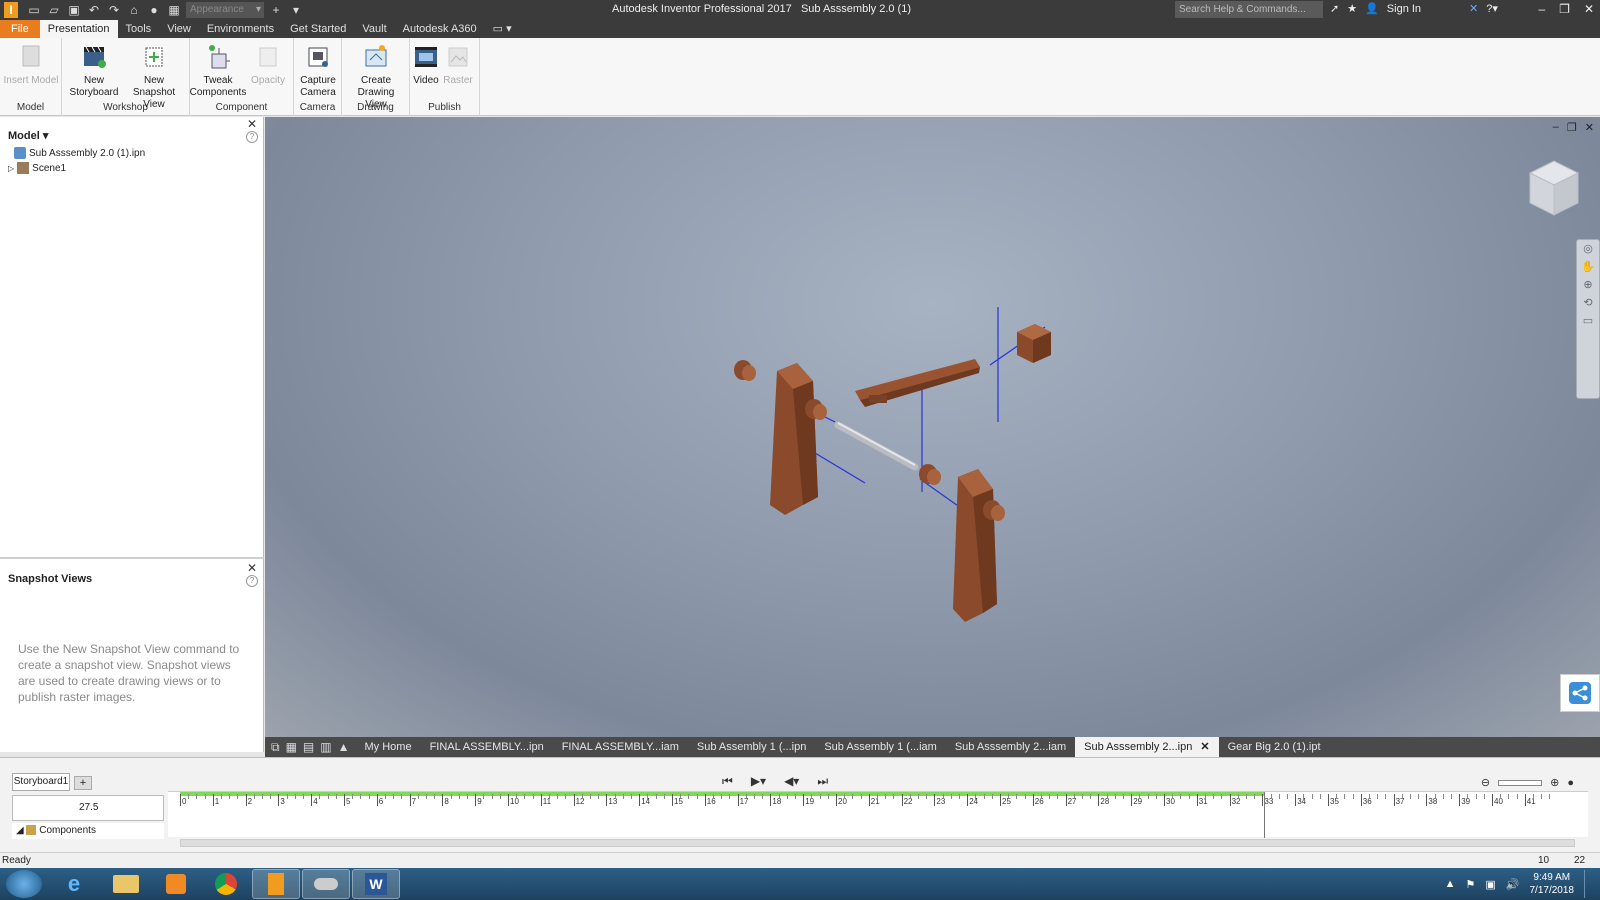 The height and width of the screenshot is (900, 1600). What do you see at coordinates (1492, 8) in the screenshot?
I see `help-icon: ?▾` at bounding box center [1492, 8].